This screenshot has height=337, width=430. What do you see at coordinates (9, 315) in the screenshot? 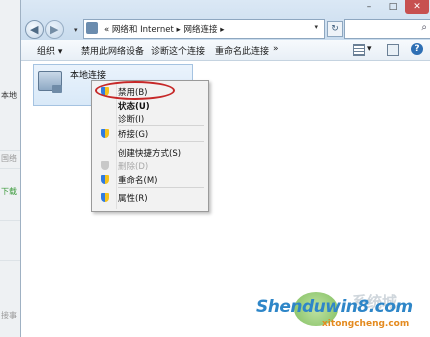
I see `background-text: 接事` at bounding box center [9, 315].